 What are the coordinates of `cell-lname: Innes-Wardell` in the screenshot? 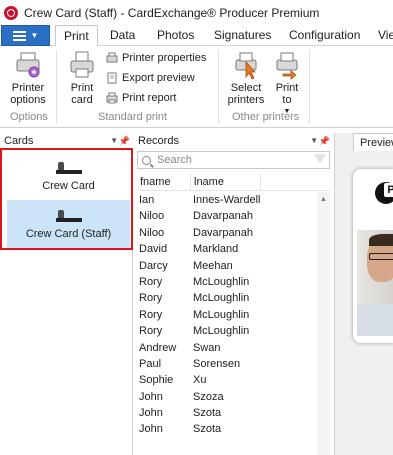 It's located at (227, 200).